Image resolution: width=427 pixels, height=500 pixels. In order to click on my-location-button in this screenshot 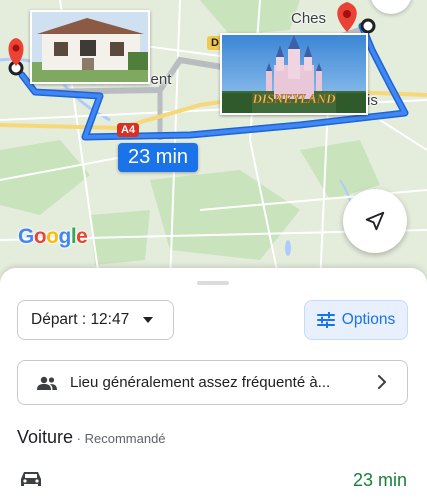, I will do `click(375, 221)`.